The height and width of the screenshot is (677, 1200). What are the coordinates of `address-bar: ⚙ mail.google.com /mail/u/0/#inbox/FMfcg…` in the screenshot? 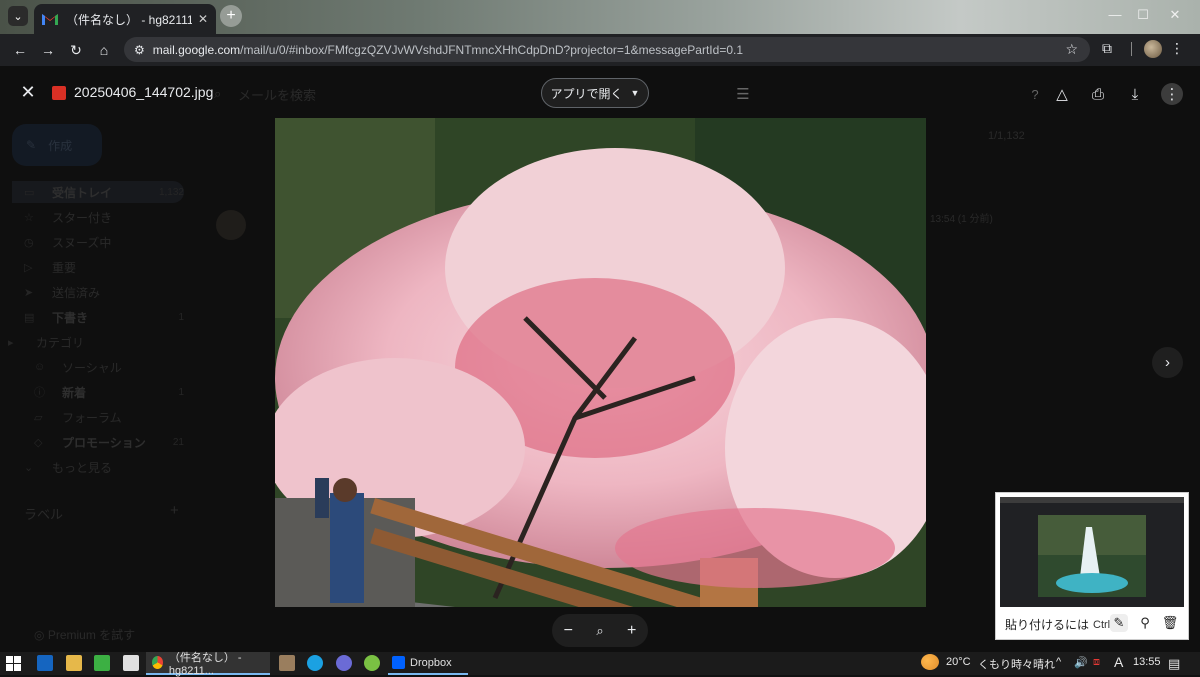 It's located at (607, 49).